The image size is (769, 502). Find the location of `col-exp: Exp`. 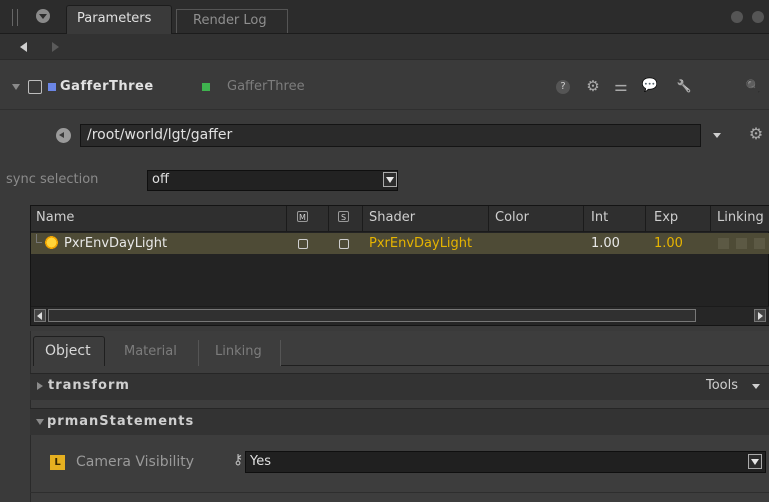

col-exp: Exp is located at coordinates (666, 217).